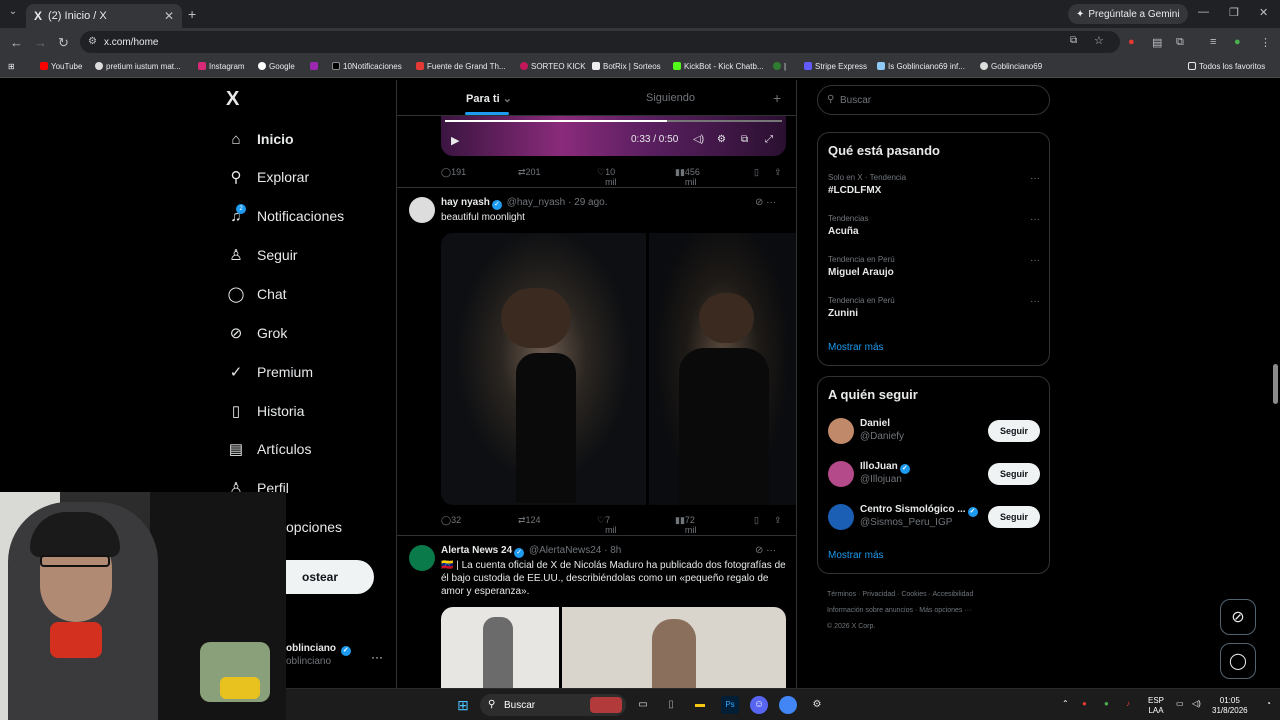  Describe the element at coordinates (1234, 12) in the screenshot. I see `maximize-icon: ❐` at that location.